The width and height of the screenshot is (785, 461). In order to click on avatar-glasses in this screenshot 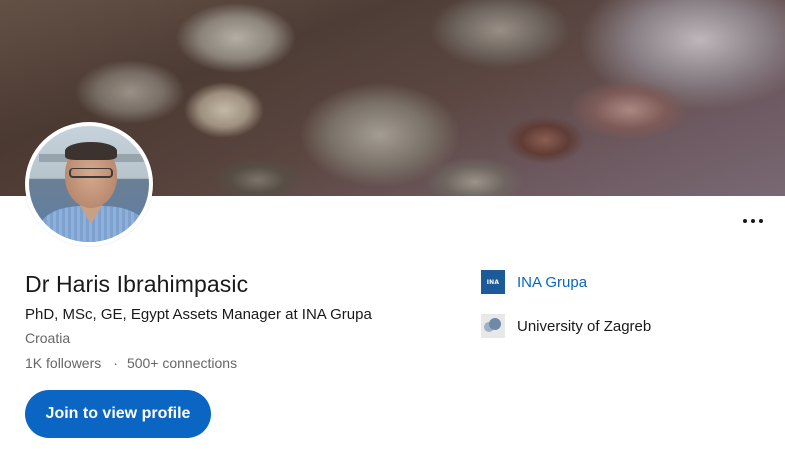, I will do `click(91, 173)`.